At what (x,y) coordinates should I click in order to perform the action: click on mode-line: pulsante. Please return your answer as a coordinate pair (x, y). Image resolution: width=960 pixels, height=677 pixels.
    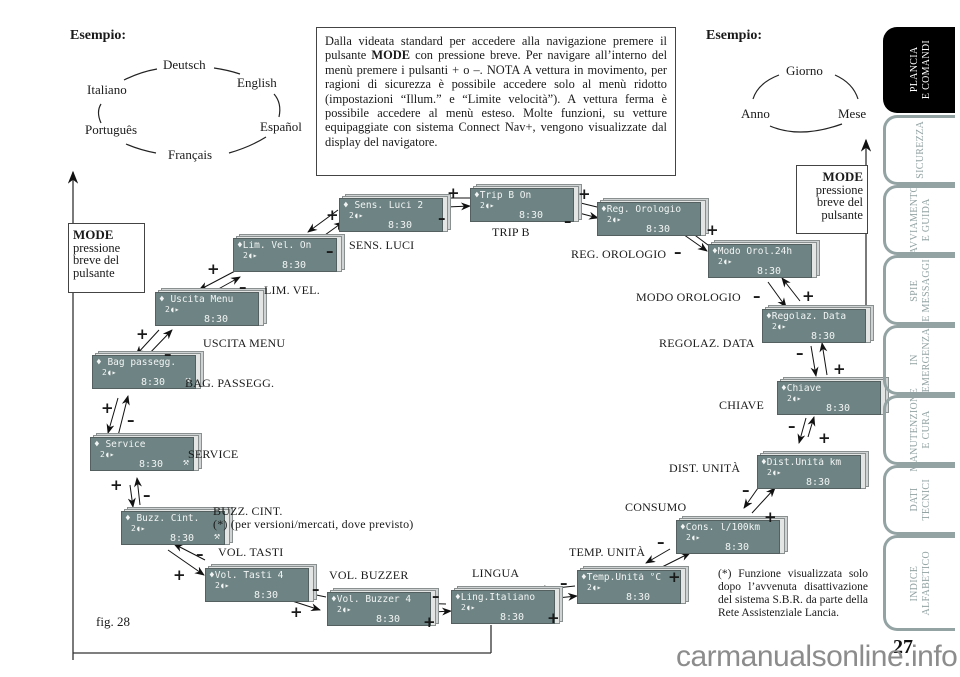
    Looking at the image, I should click on (94, 272).